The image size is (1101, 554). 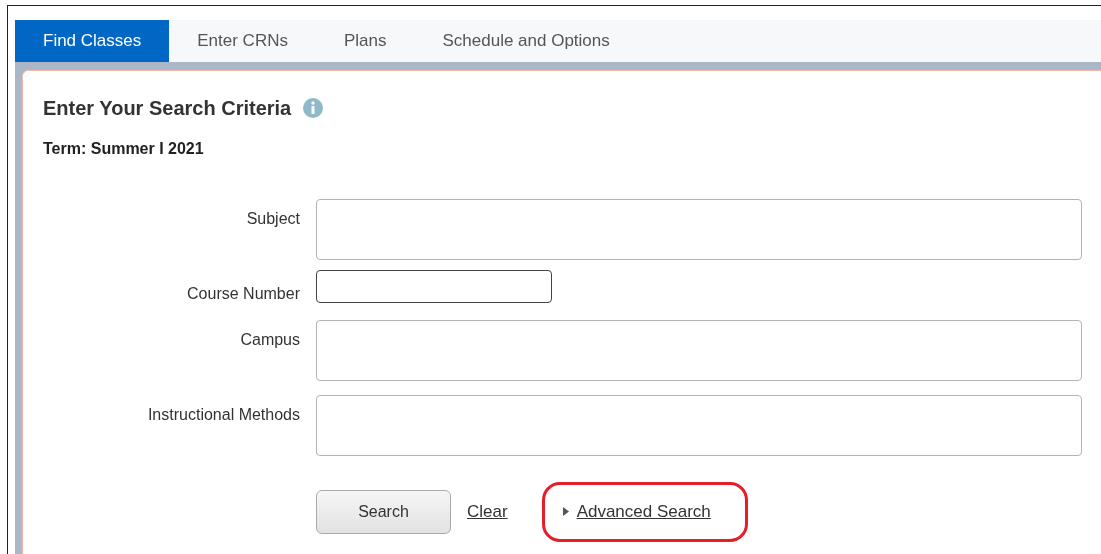 I want to click on tab: Find Classes, so click(x=92, y=41).